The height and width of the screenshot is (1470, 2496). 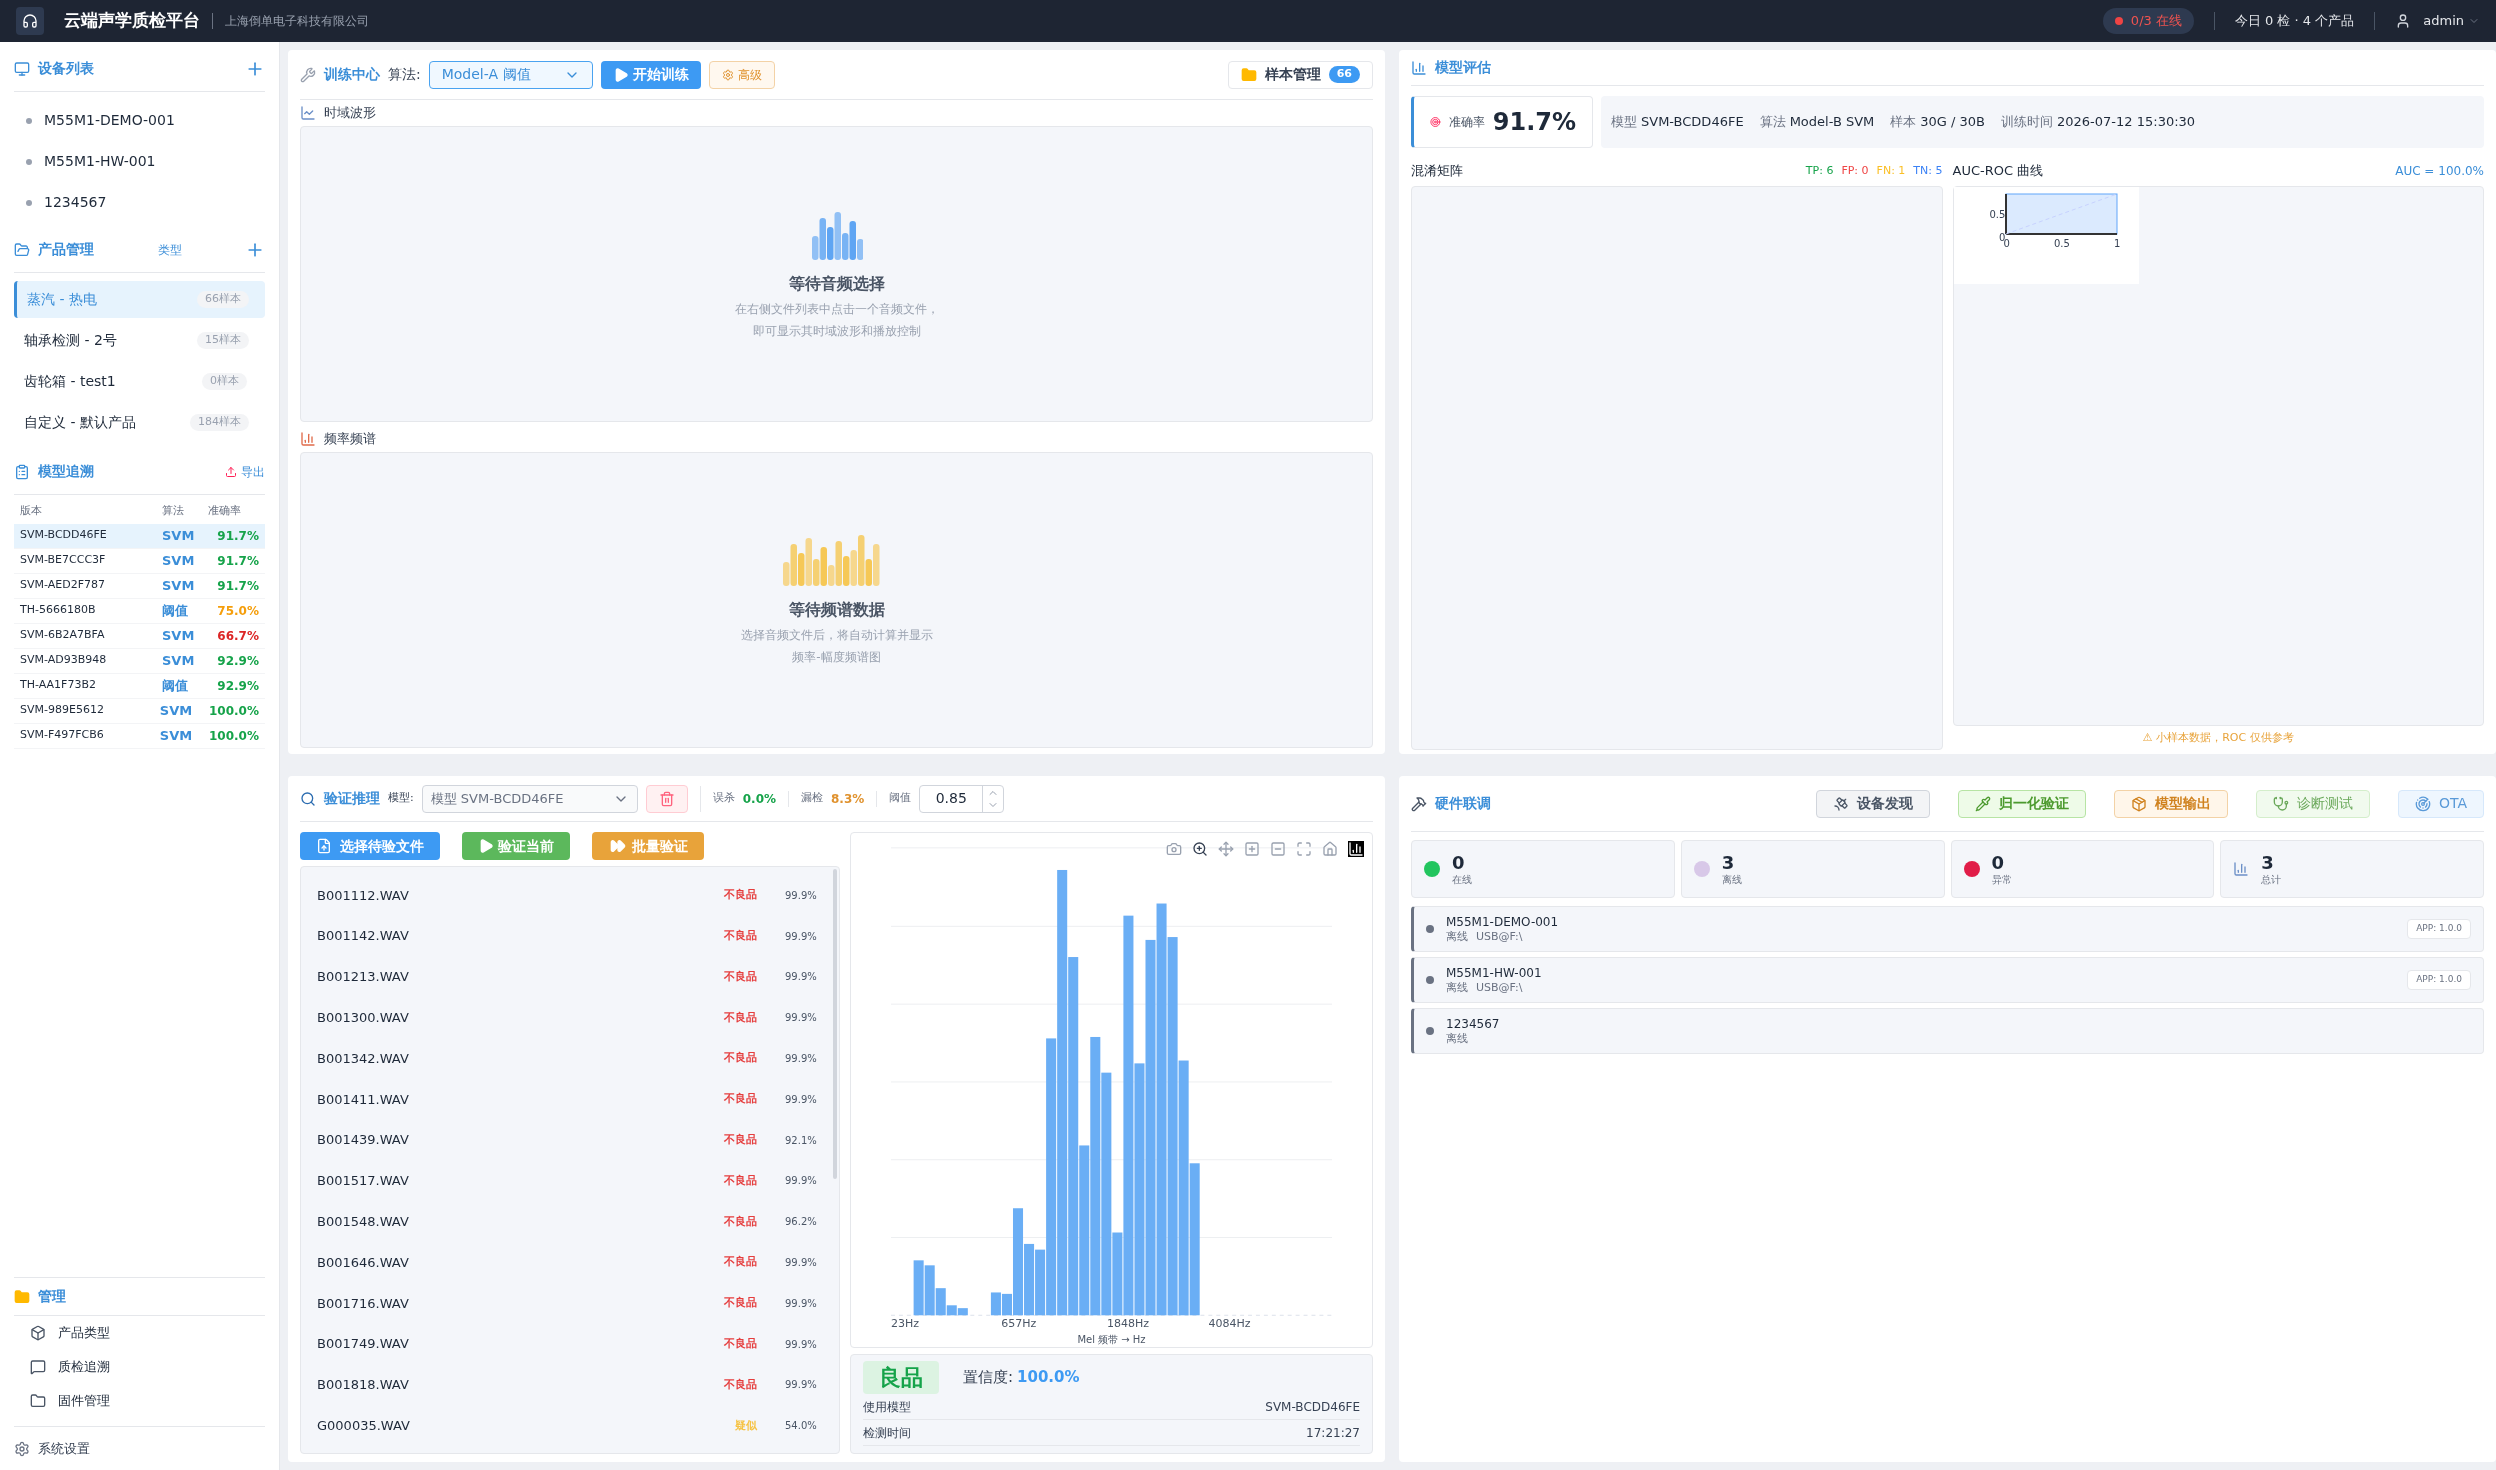 I want to click on model-row: SVM-6B2A7BFA SVM 66.7%, so click(x=139, y=636).